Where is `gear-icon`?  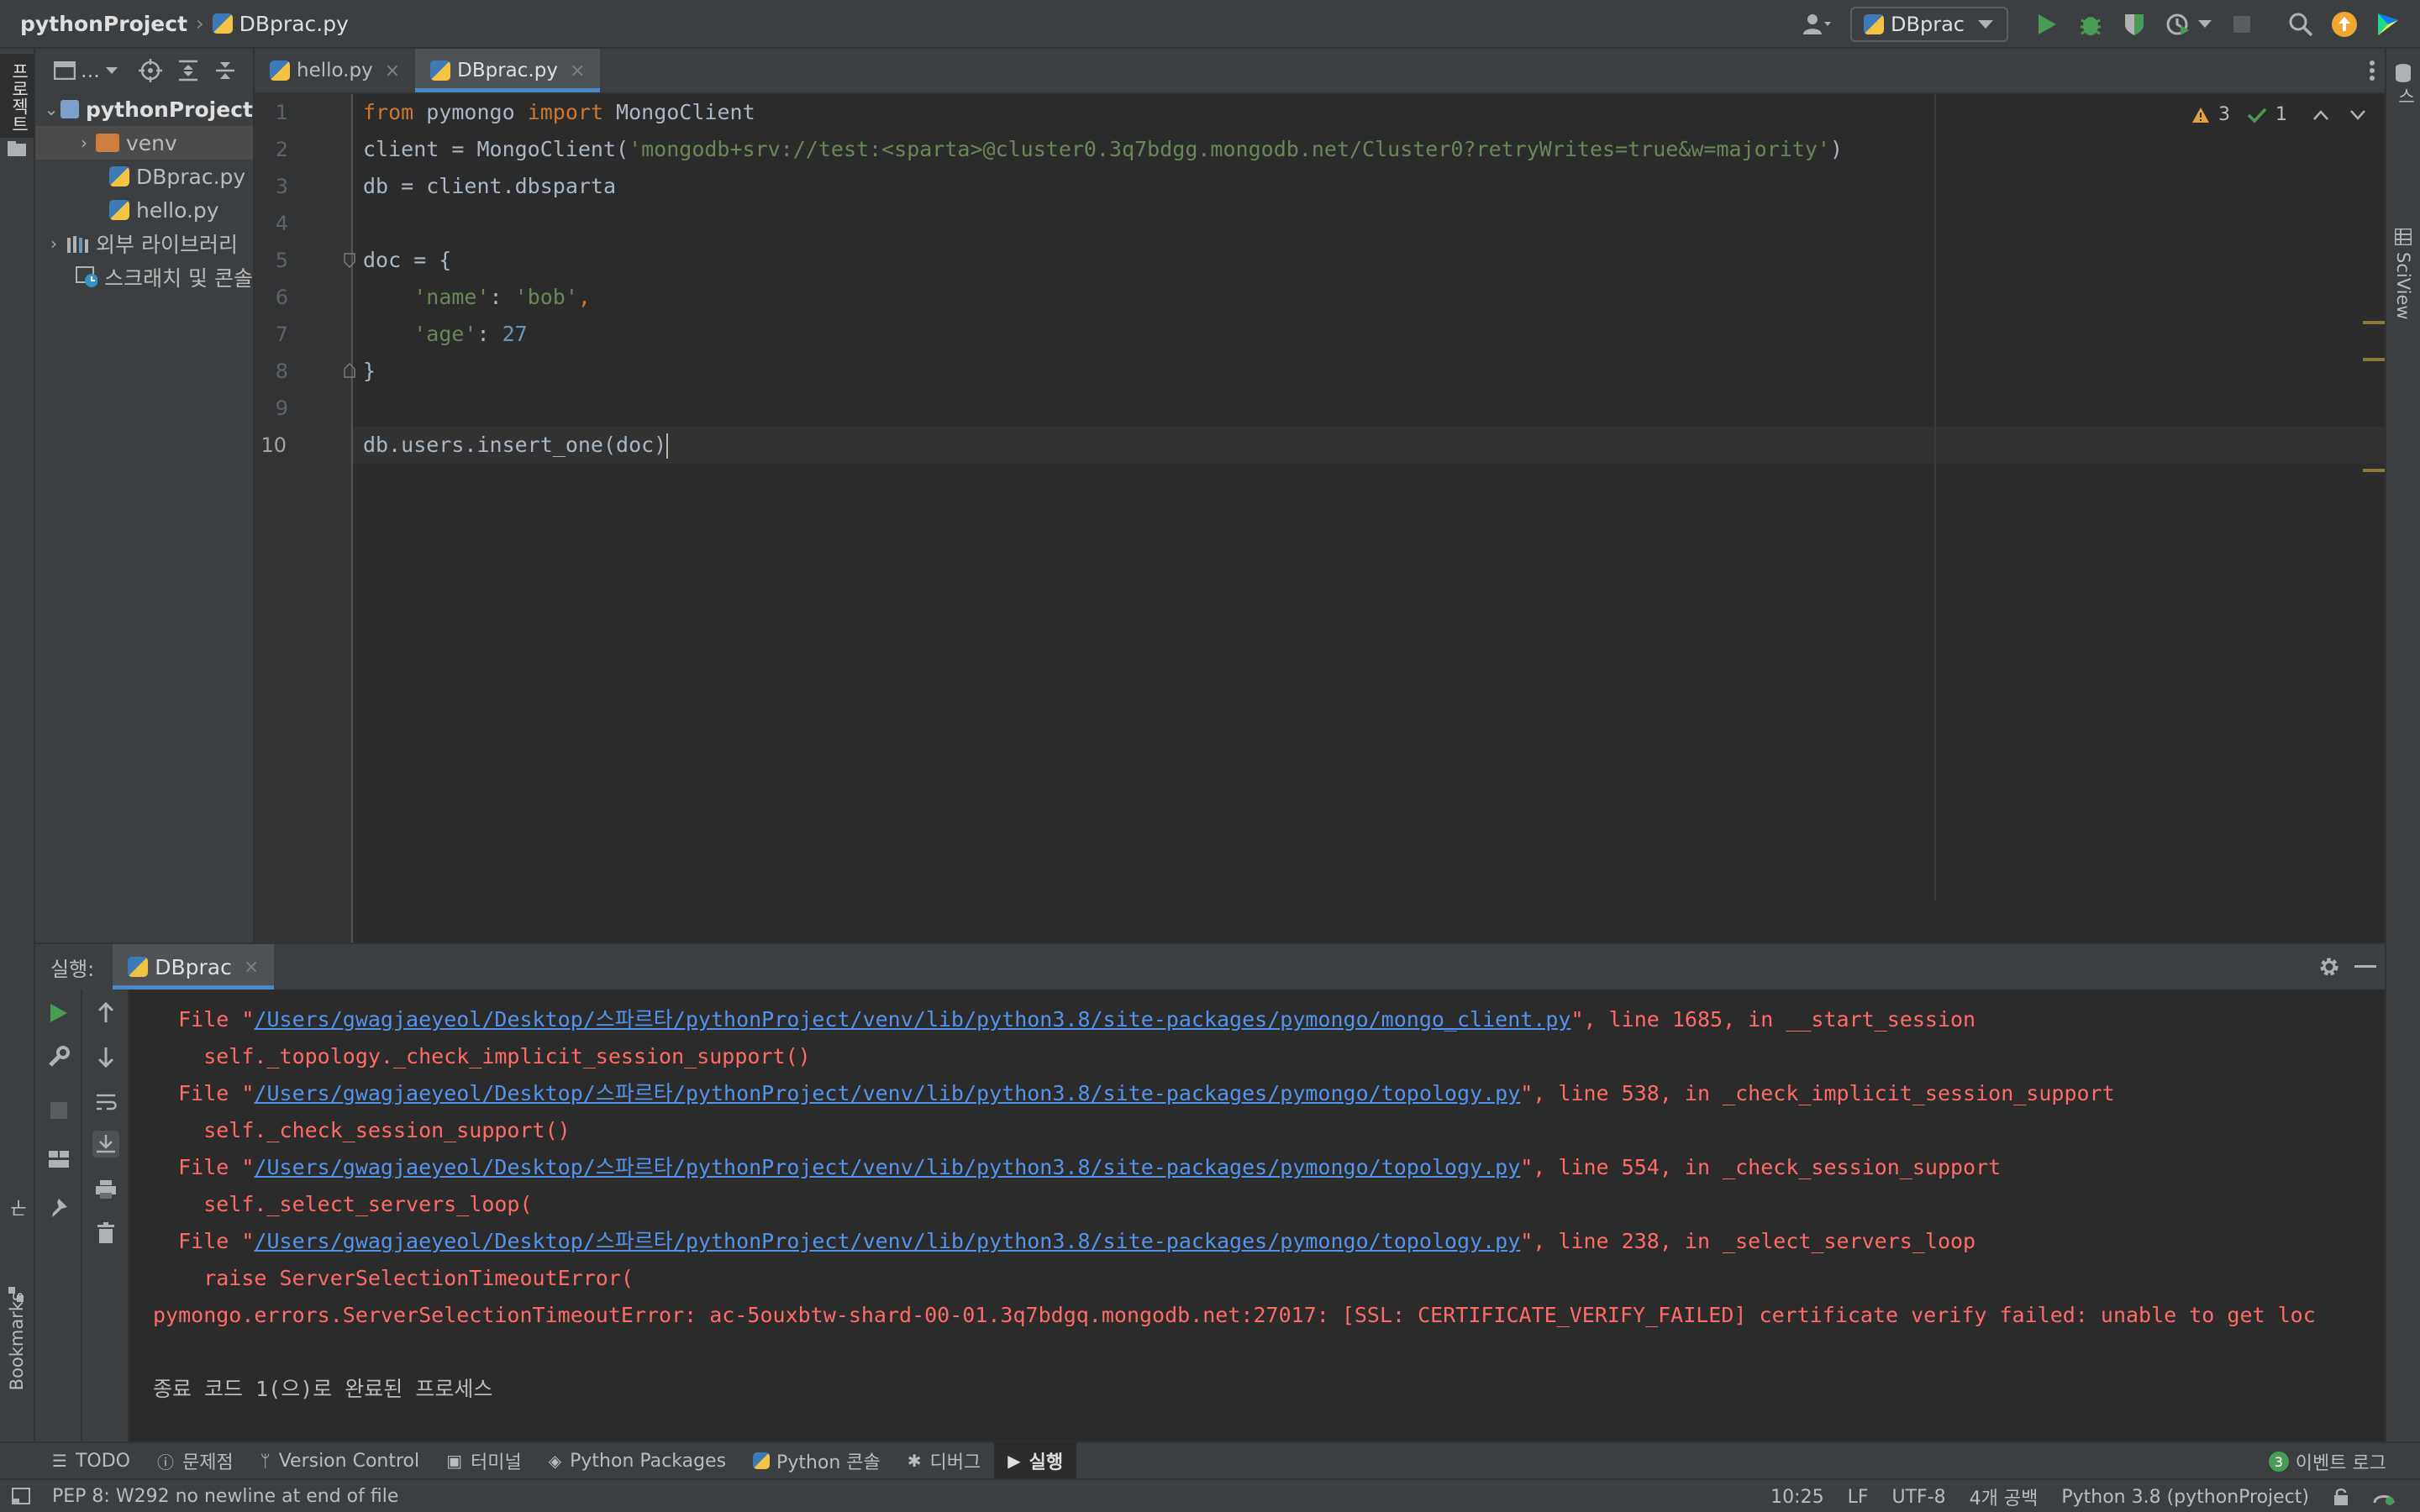 gear-icon is located at coordinates (2329, 967).